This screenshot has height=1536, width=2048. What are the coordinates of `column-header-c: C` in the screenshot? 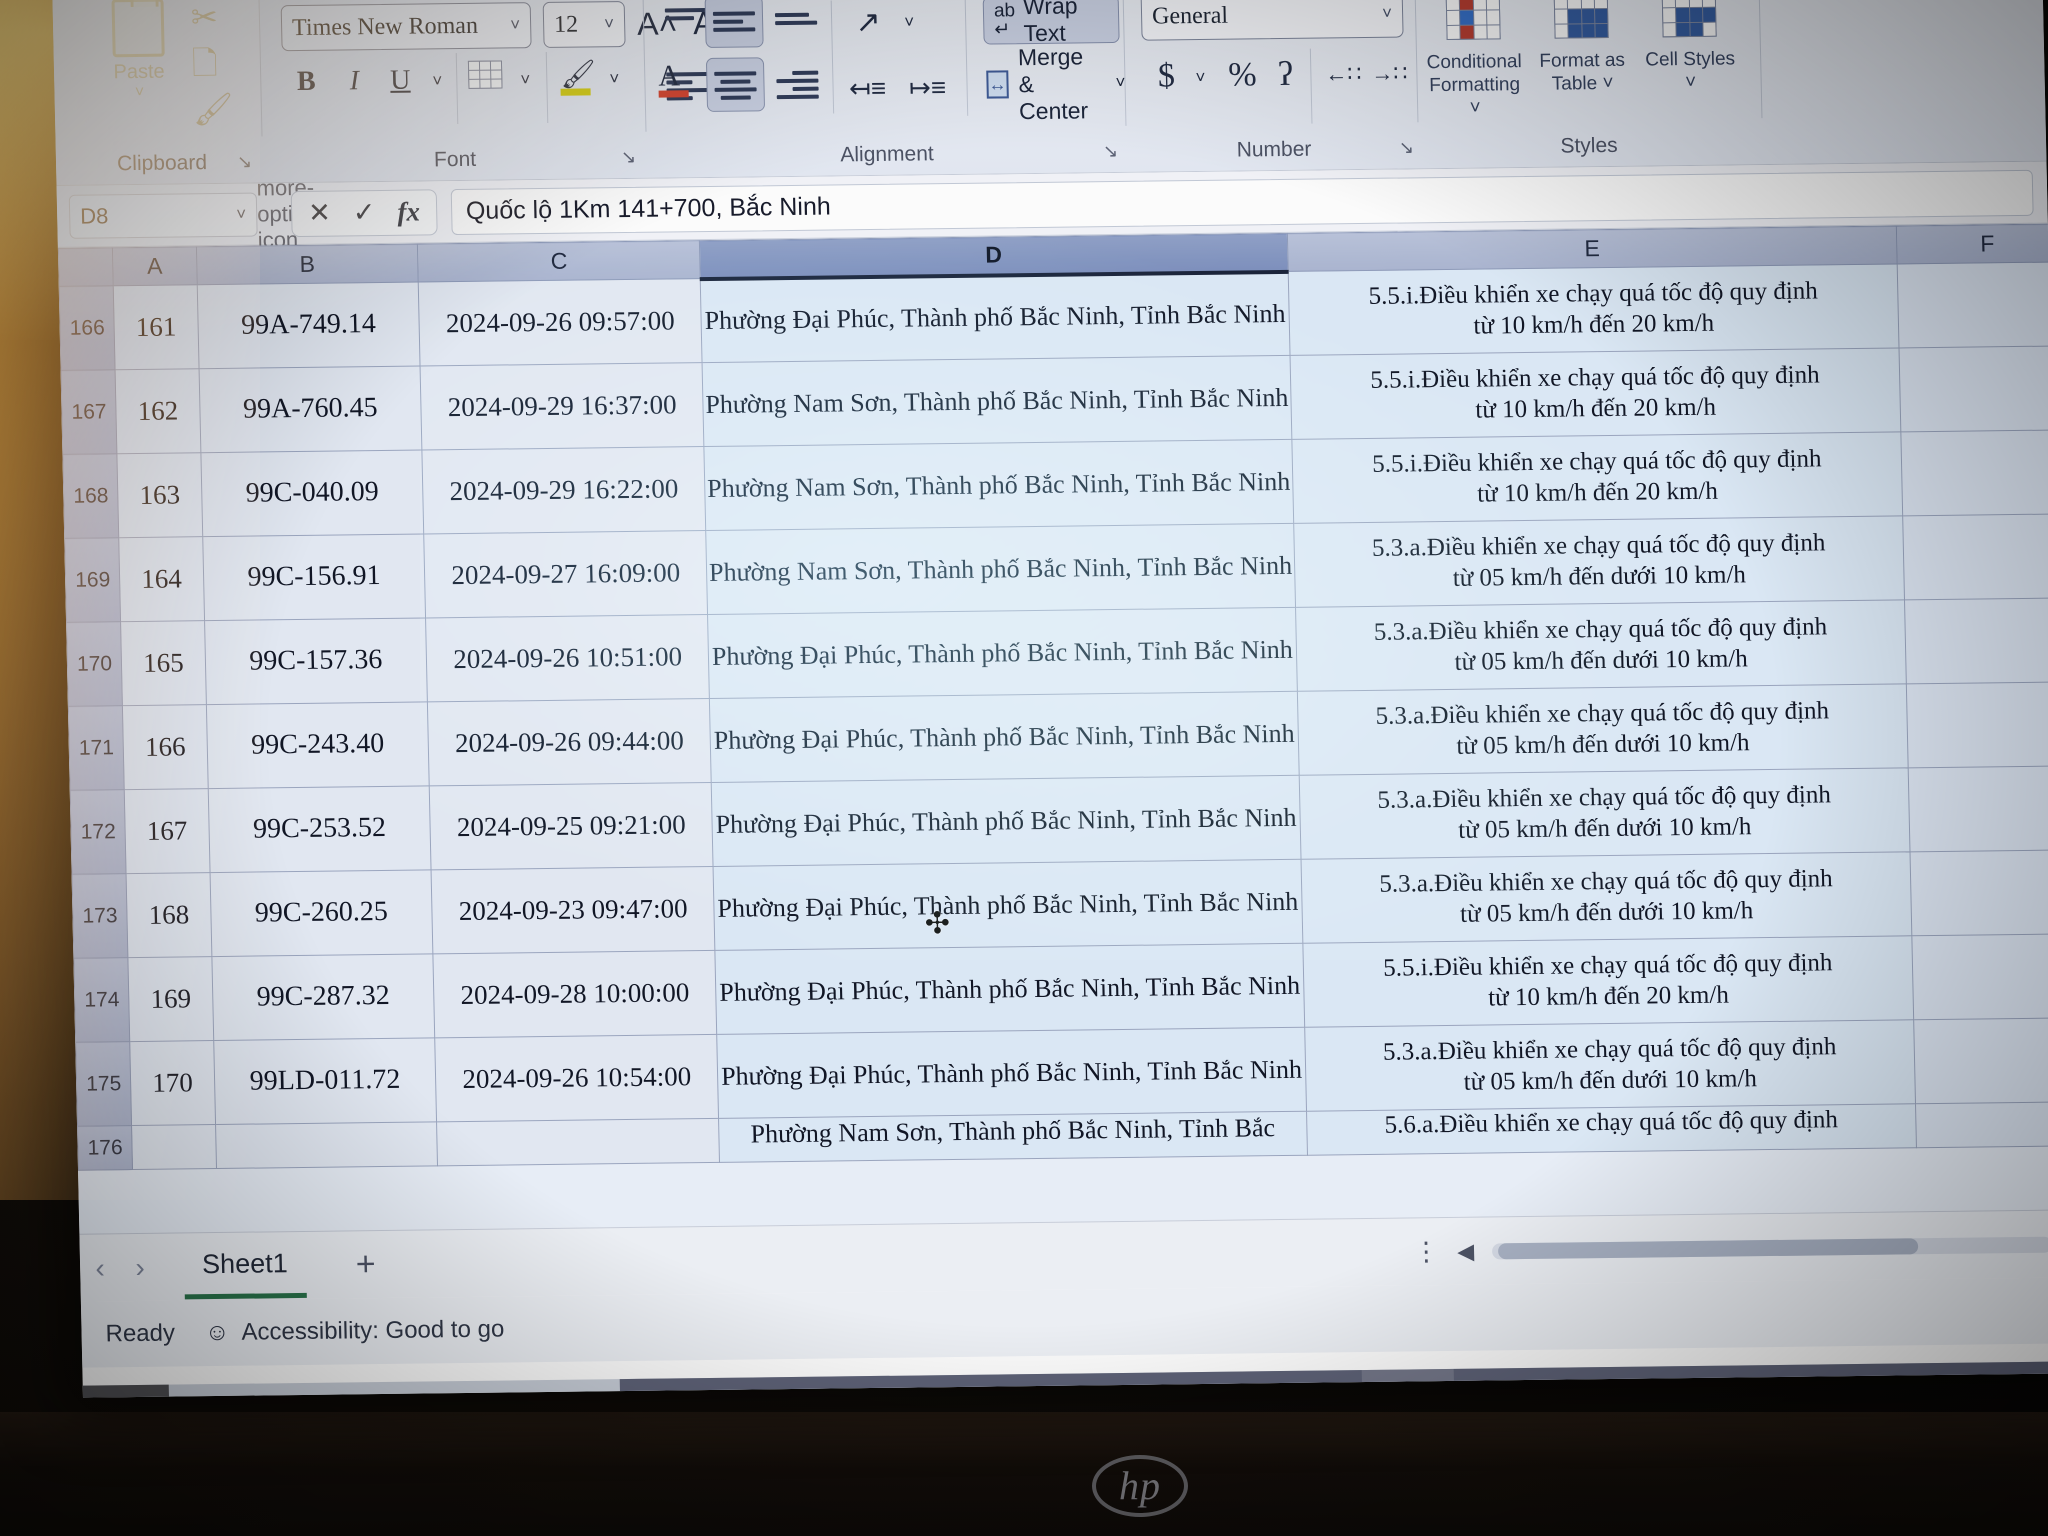 It's located at (559, 261).